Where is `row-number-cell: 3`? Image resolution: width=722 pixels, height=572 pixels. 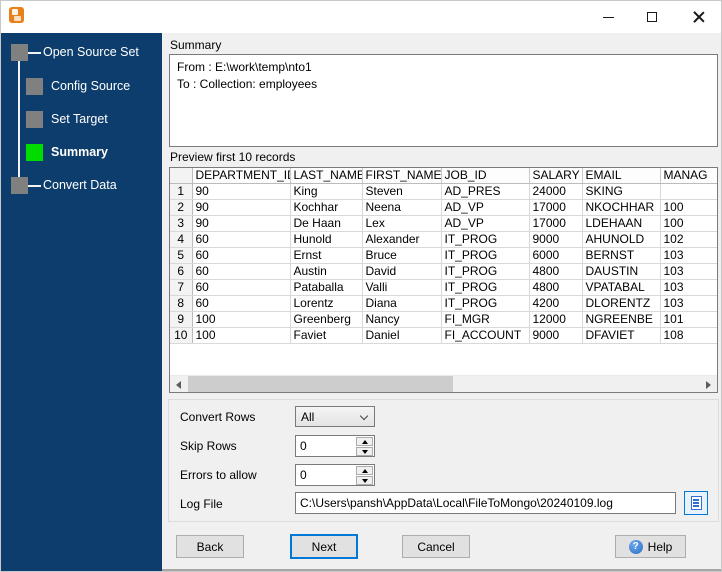 row-number-cell: 3 is located at coordinates (181, 223).